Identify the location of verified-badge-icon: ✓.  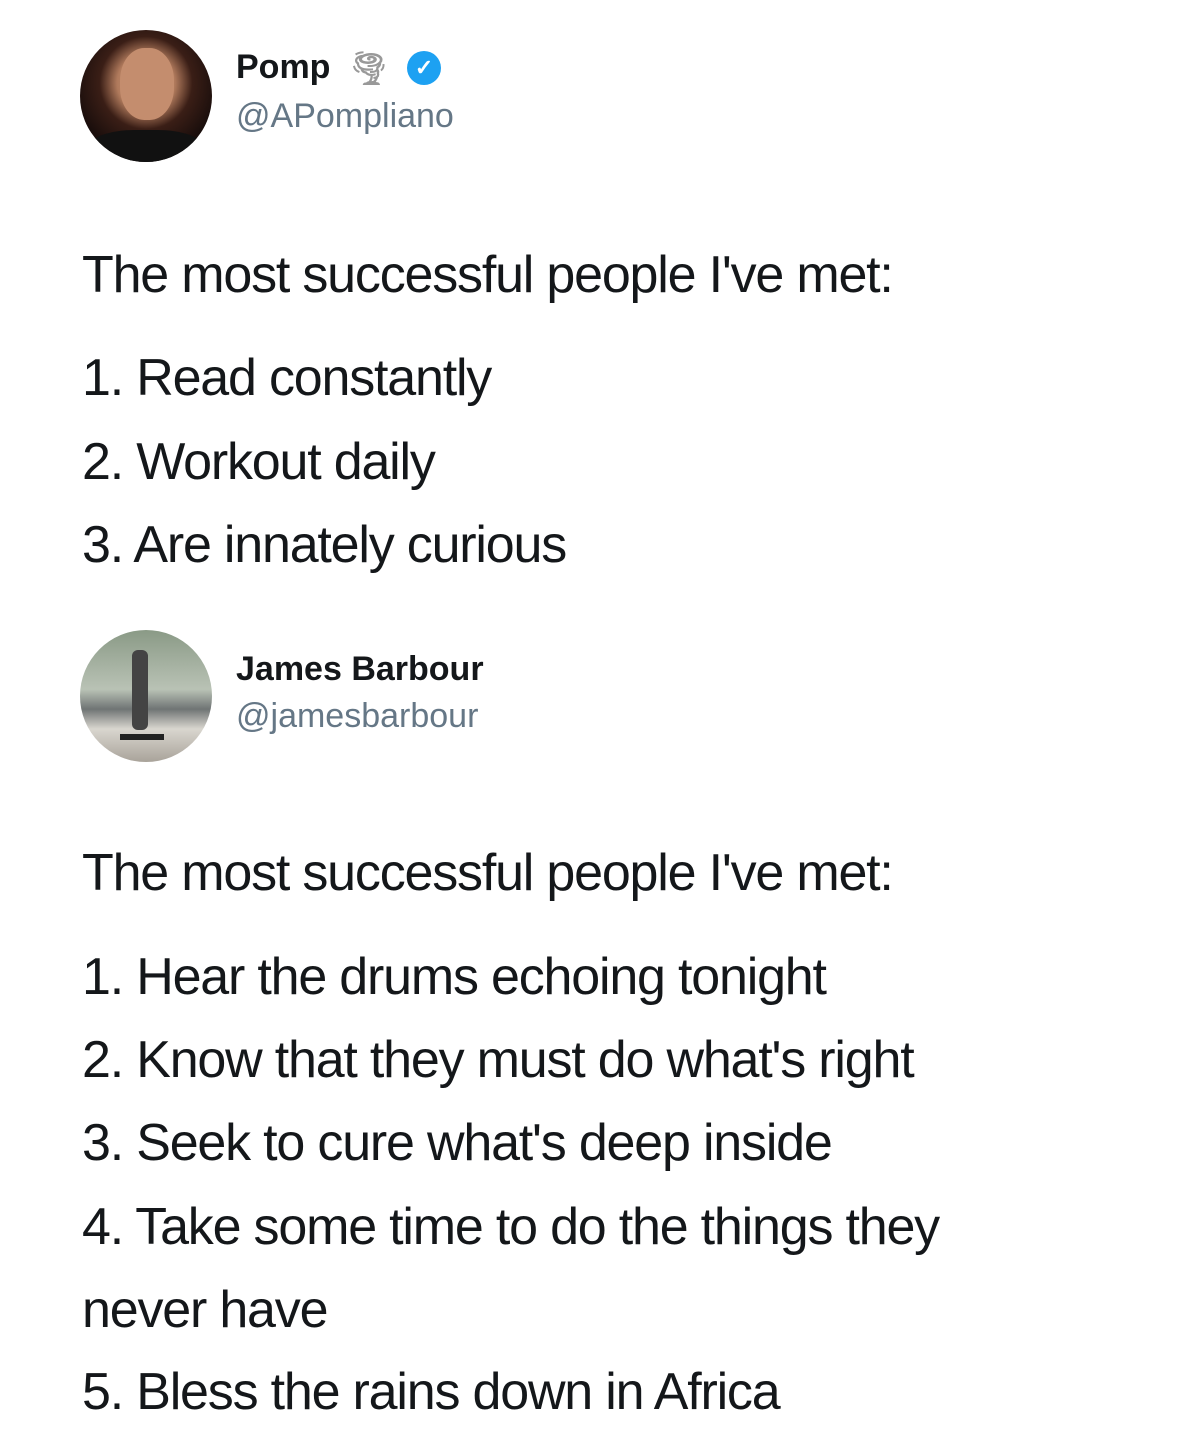
(424, 67).